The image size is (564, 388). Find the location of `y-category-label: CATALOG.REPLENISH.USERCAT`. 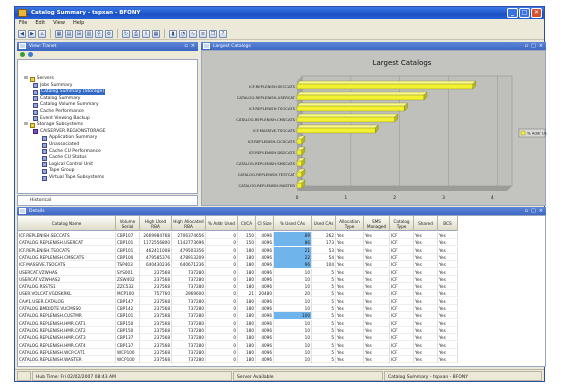

y-category-label: CATALOG.REPLENISH.USERCAT is located at coordinates (266, 97).